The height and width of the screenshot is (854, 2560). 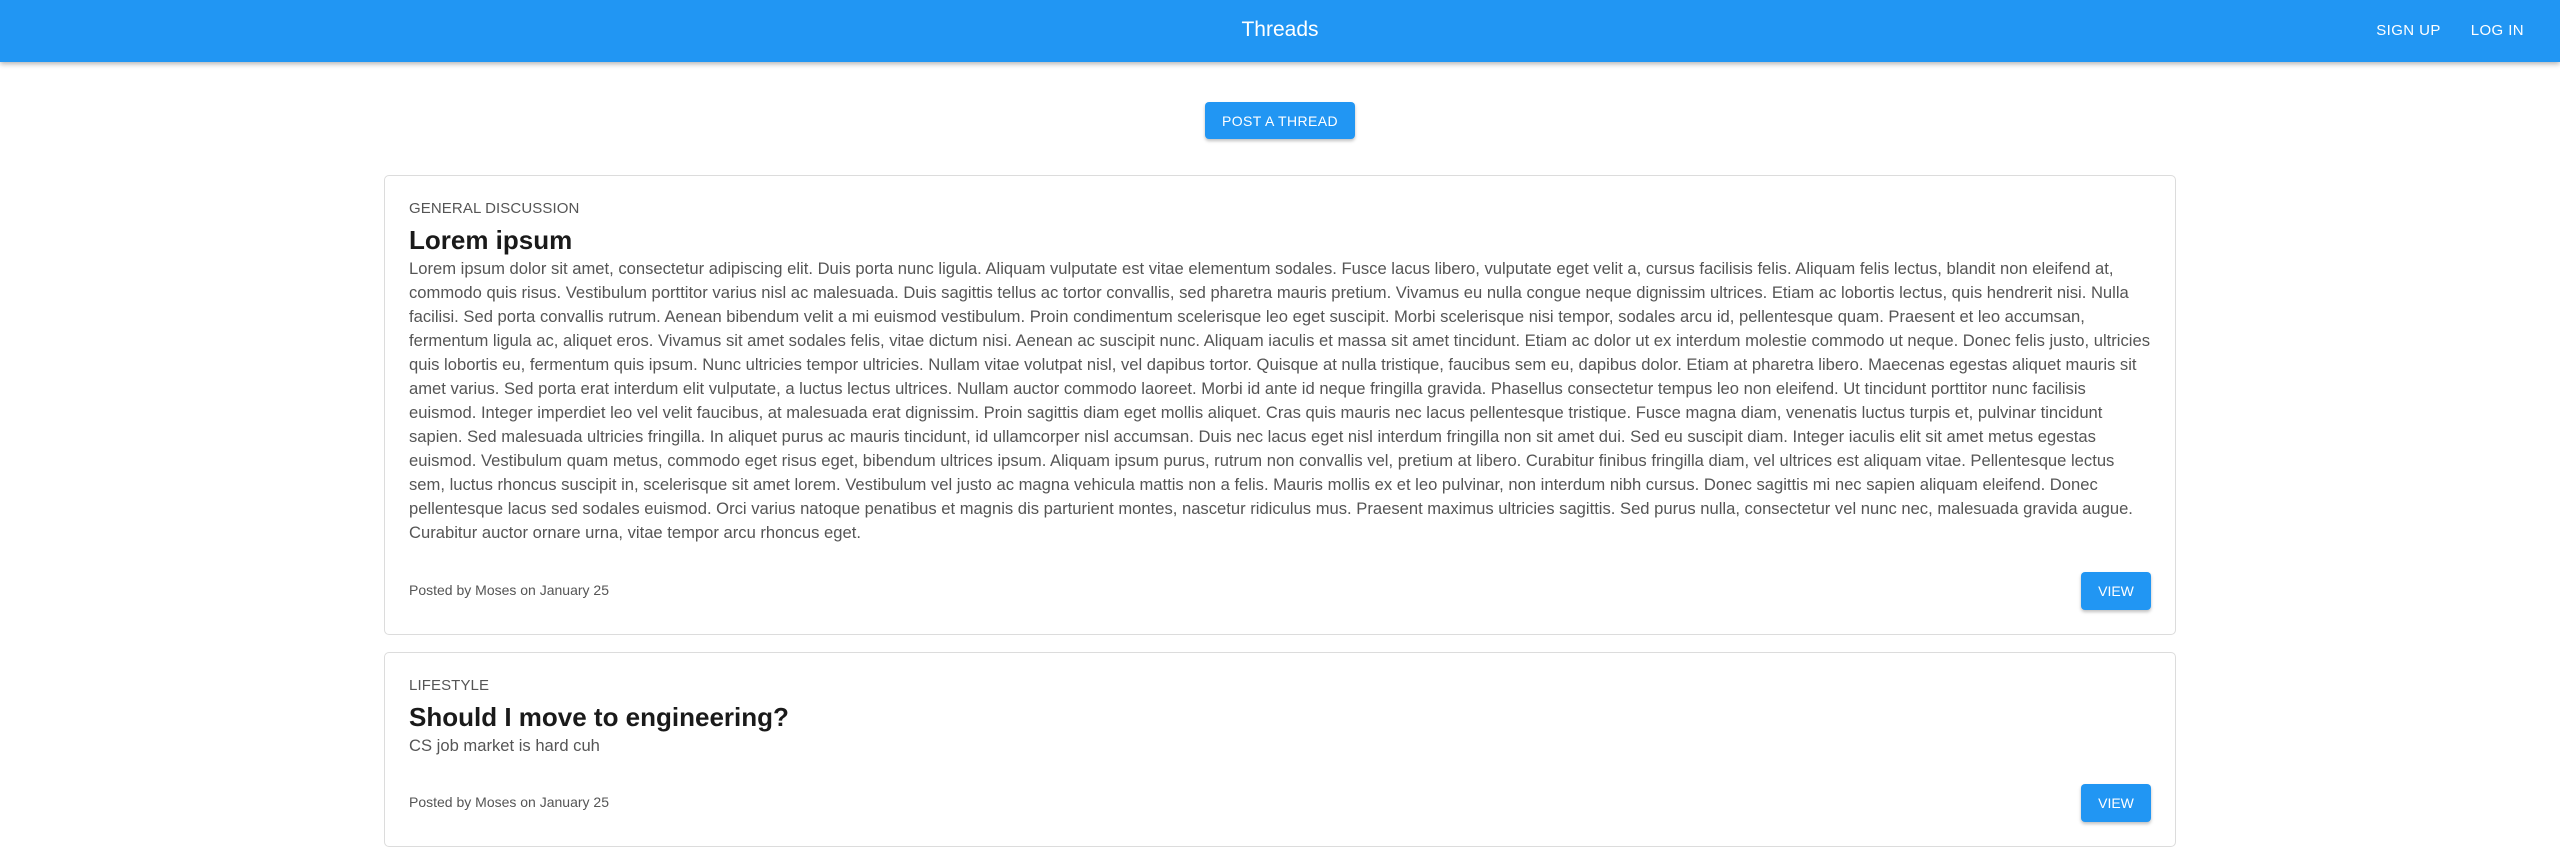 I want to click on post-thread-button: POST A THREAD, so click(x=1280, y=120).